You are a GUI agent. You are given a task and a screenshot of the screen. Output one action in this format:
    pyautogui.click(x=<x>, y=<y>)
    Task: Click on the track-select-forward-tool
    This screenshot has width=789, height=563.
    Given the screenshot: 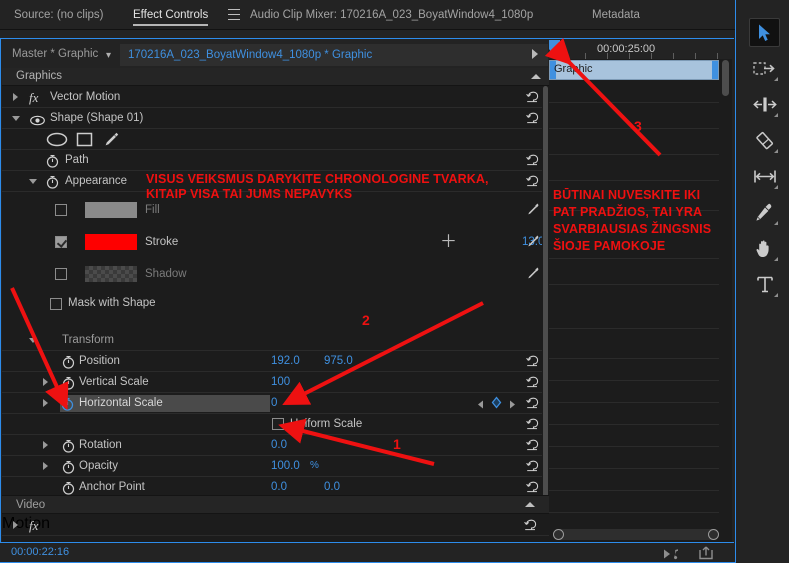 What is the action you would take?
    pyautogui.click(x=764, y=68)
    